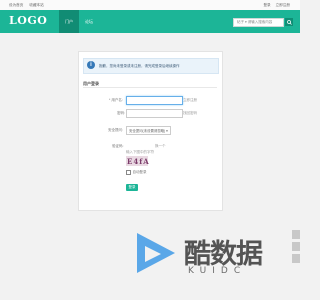 This screenshot has height=300, width=320. Describe the element at coordinates (116, 100) in the screenshot. I see `username-label: * 用户名:` at that location.